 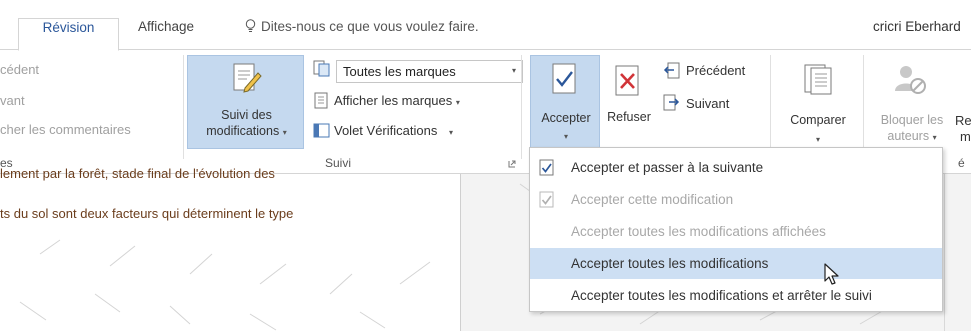 I want to click on previous-change-button: Précédent, so click(x=715, y=70).